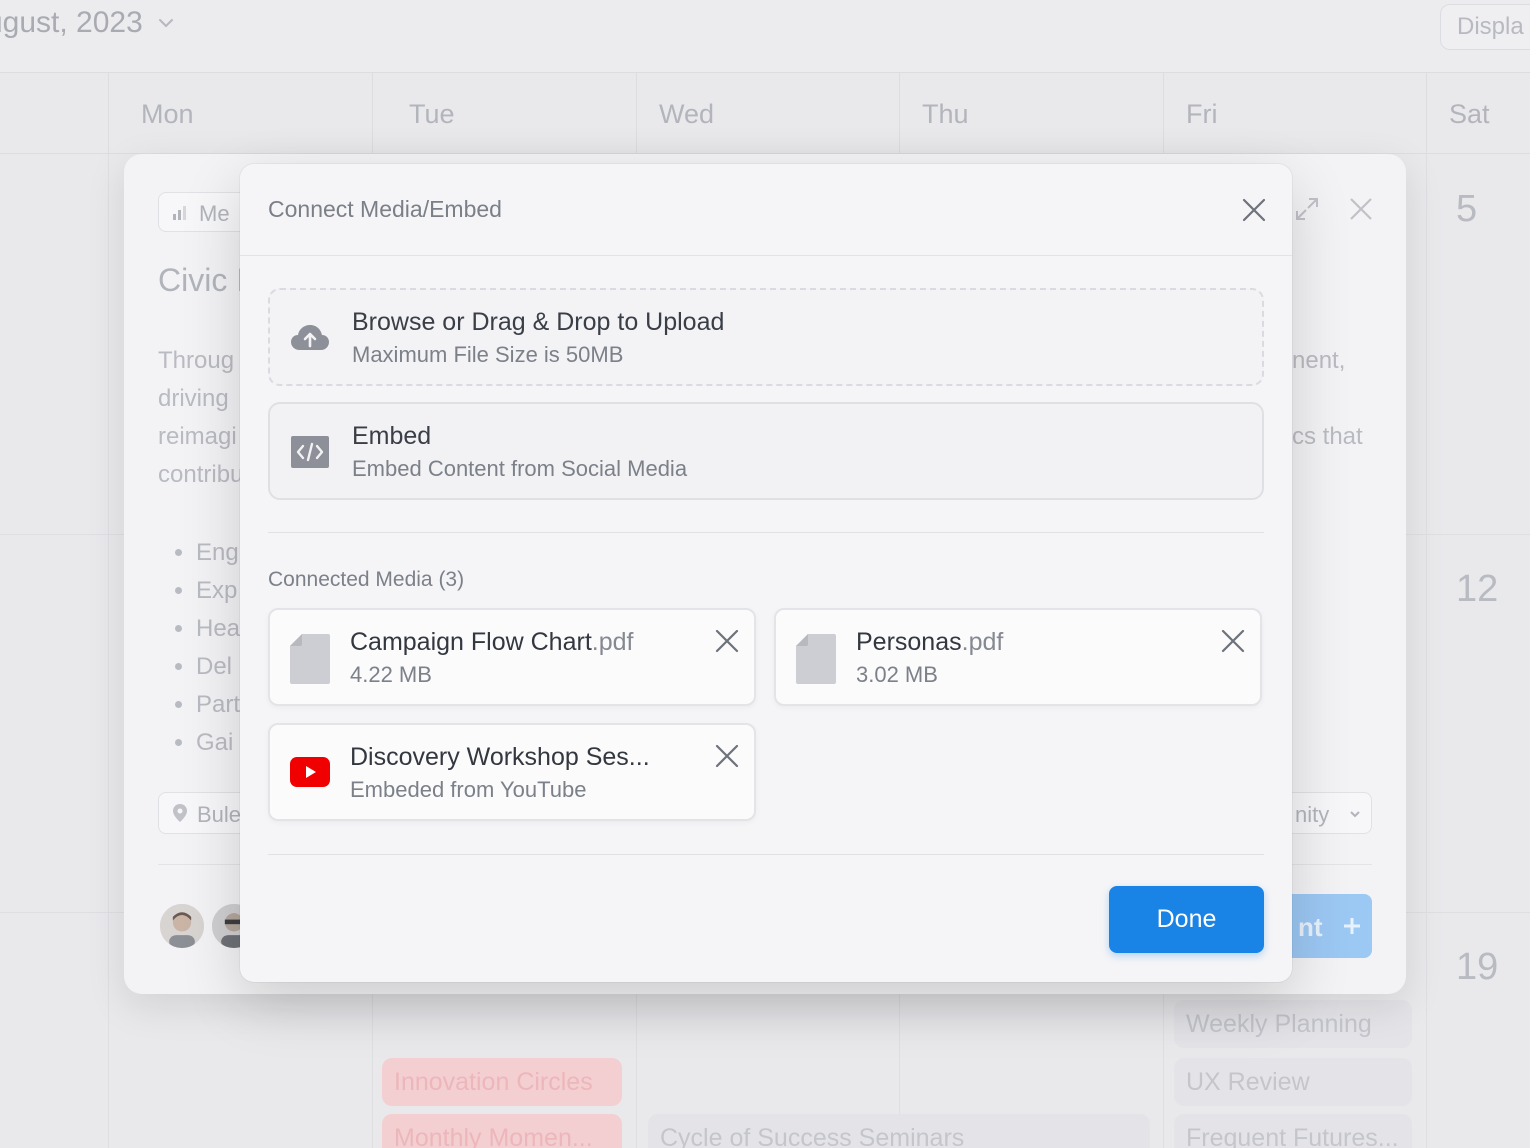 This screenshot has width=1530, height=1148. What do you see at coordinates (200, 418) in the screenshot?
I see `event-description: Throug driving reimagi contribu` at bounding box center [200, 418].